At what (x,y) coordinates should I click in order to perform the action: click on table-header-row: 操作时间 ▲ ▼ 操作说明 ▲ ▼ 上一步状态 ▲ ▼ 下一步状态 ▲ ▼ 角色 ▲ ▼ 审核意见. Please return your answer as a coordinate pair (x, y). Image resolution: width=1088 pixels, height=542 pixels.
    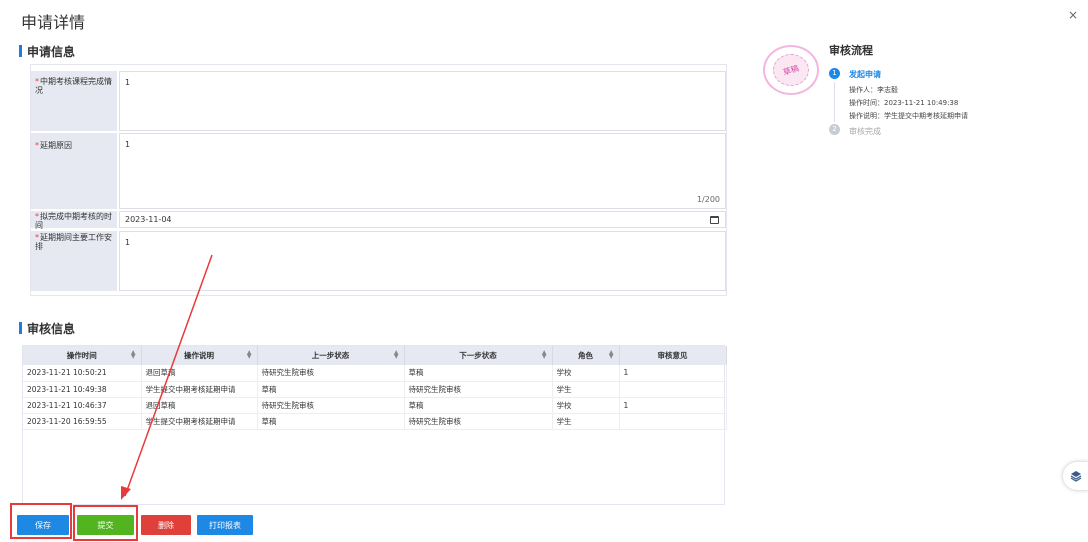
    Looking at the image, I should click on (375, 355).